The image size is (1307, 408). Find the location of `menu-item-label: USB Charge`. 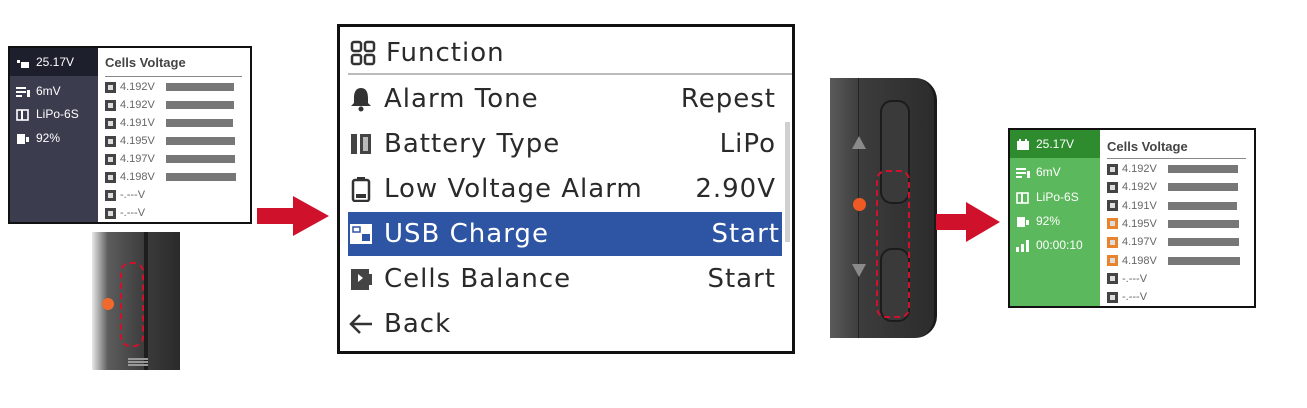

menu-item-label: USB Charge is located at coordinates (466, 234).